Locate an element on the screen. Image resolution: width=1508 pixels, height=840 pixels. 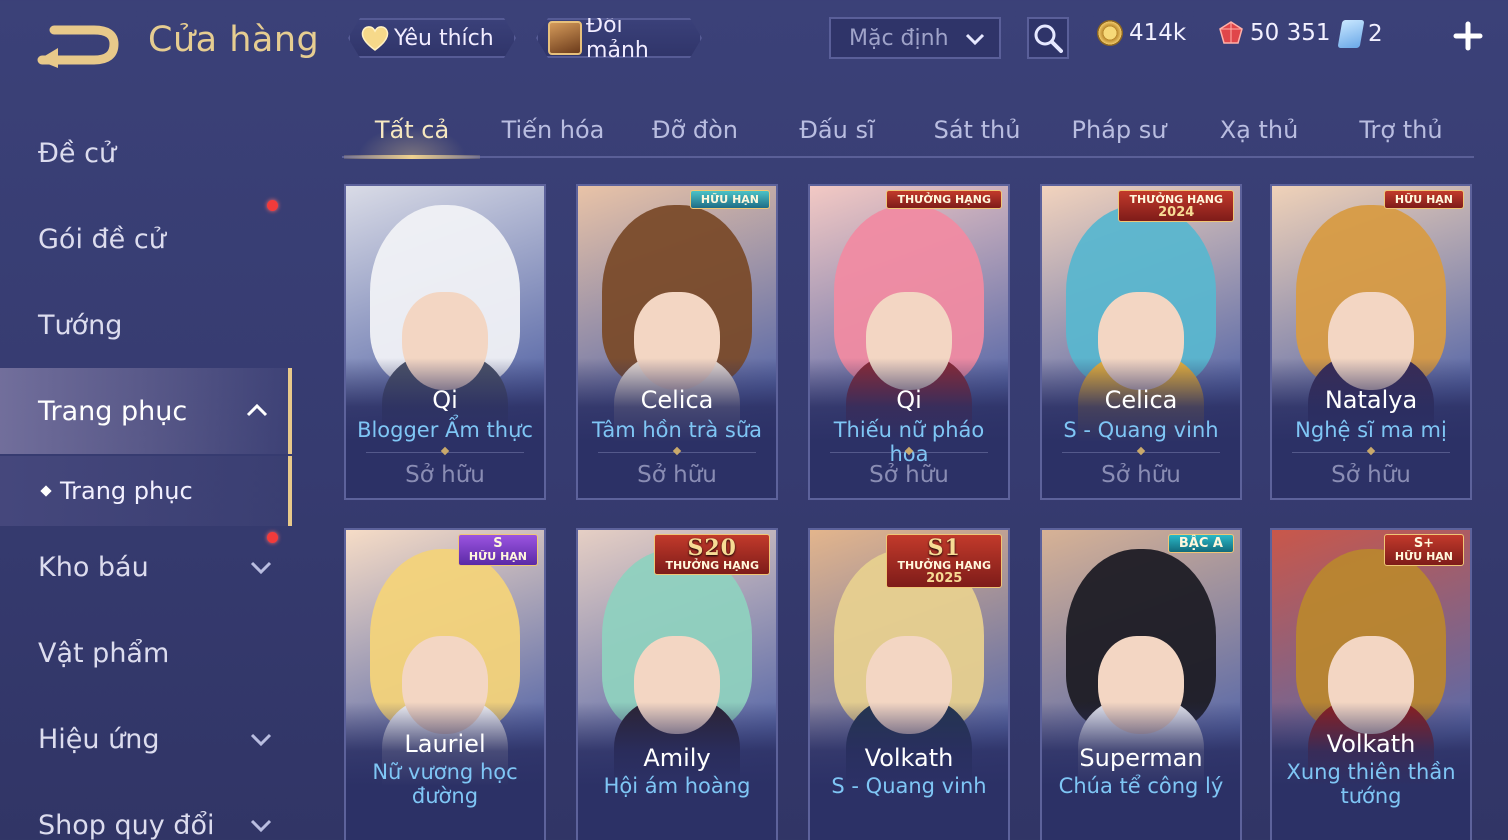
skin-card: Qi Blogger Ẩm thực Sở hữu is located at coordinates (445, 342).